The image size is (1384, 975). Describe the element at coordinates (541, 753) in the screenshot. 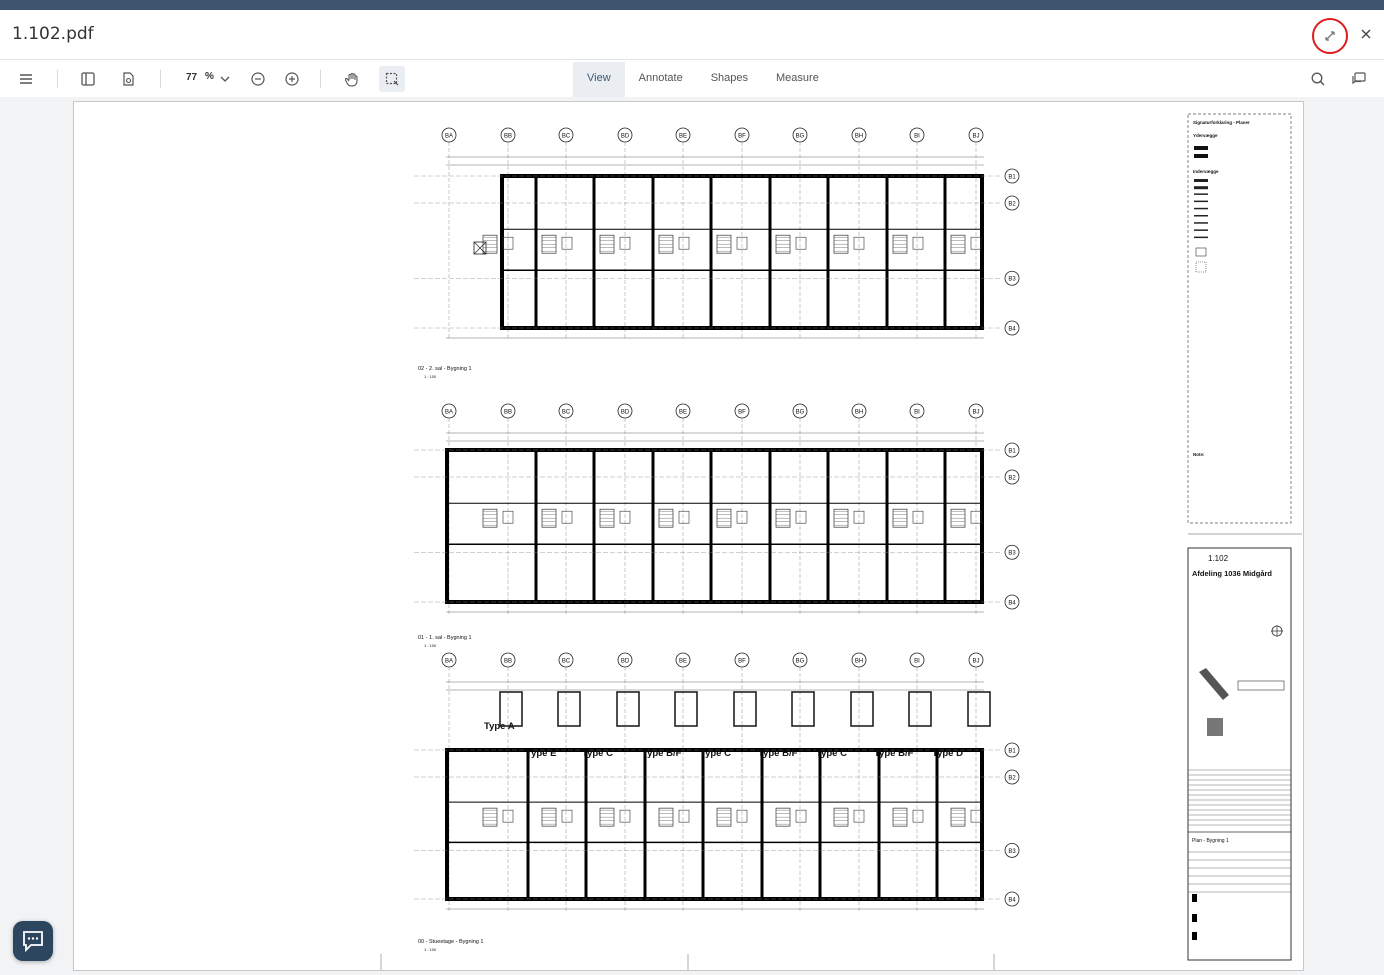

I see `unit-type-label: Type E` at that location.